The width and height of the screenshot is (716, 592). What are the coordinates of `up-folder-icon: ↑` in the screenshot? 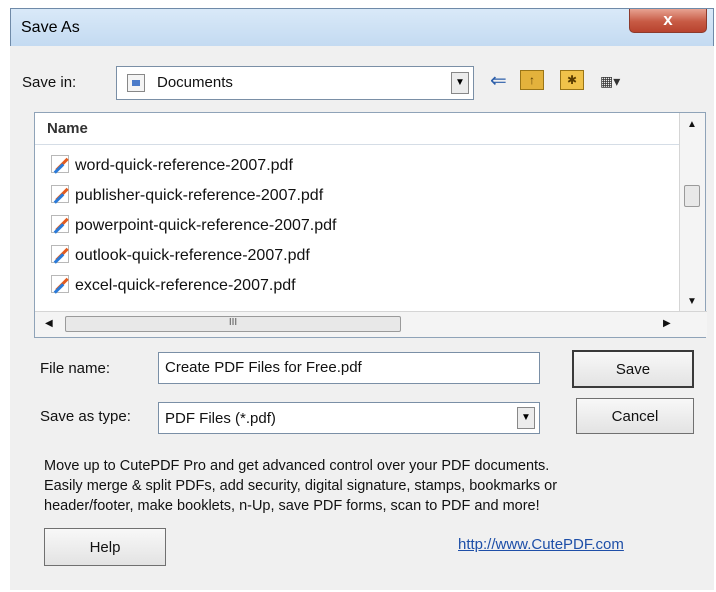 It's located at (532, 80).